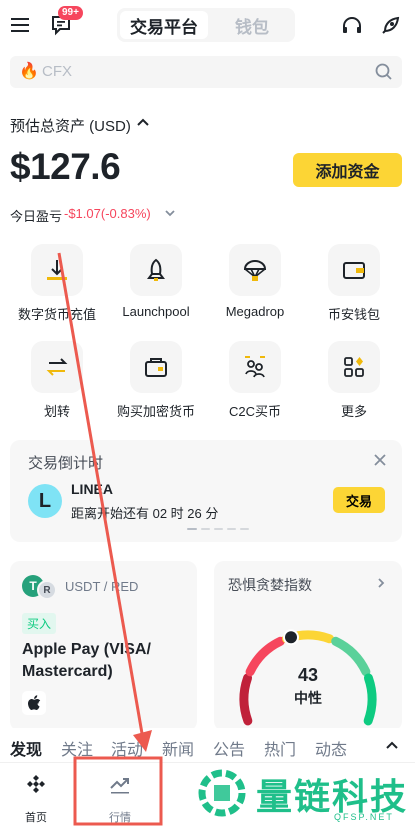 This screenshot has height=827, width=415. What do you see at coordinates (34, 703) in the screenshot?
I see `apple-icon` at bounding box center [34, 703].